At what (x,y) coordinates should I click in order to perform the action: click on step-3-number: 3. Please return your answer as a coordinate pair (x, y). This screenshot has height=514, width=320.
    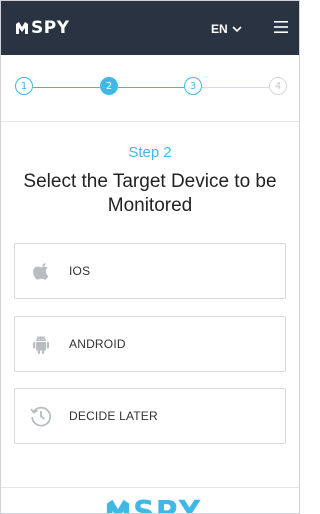
    Looking at the image, I should click on (193, 86).